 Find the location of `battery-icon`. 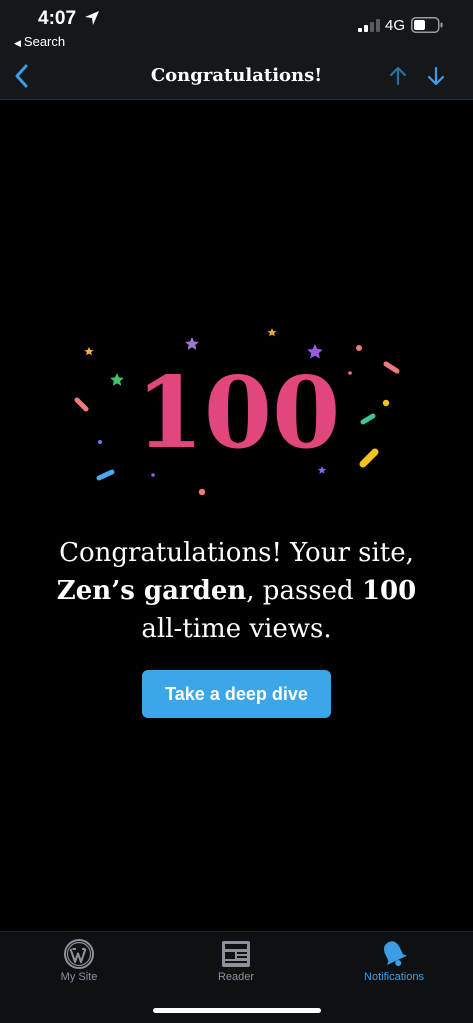

battery-icon is located at coordinates (427, 25).